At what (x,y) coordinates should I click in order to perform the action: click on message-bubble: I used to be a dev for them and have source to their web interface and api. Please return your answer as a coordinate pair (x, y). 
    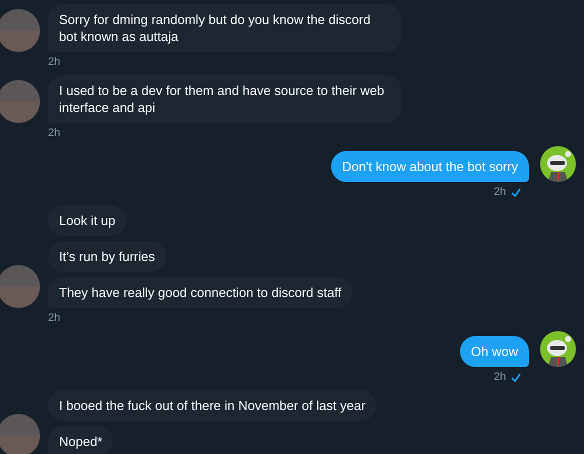
    Looking at the image, I should click on (225, 99).